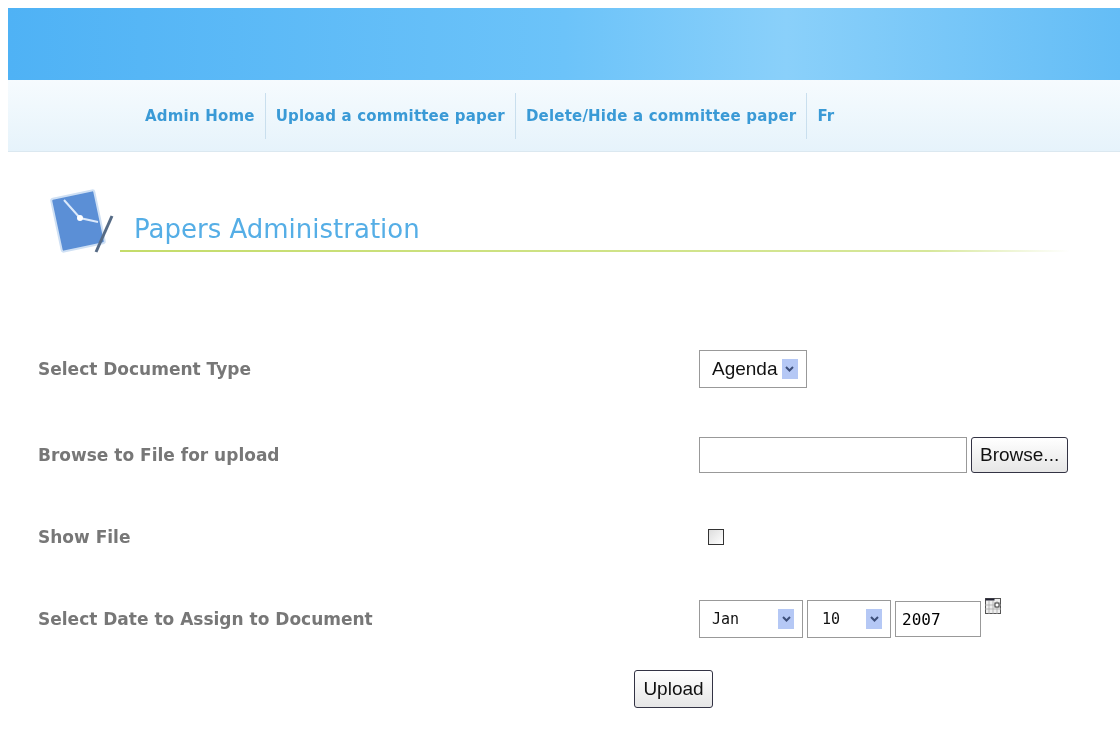 This screenshot has width=1120, height=729. What do you see at coordinates (938, 619) in the screenshot?
I see `year-field: 2007` at bounding box center [938, 619].